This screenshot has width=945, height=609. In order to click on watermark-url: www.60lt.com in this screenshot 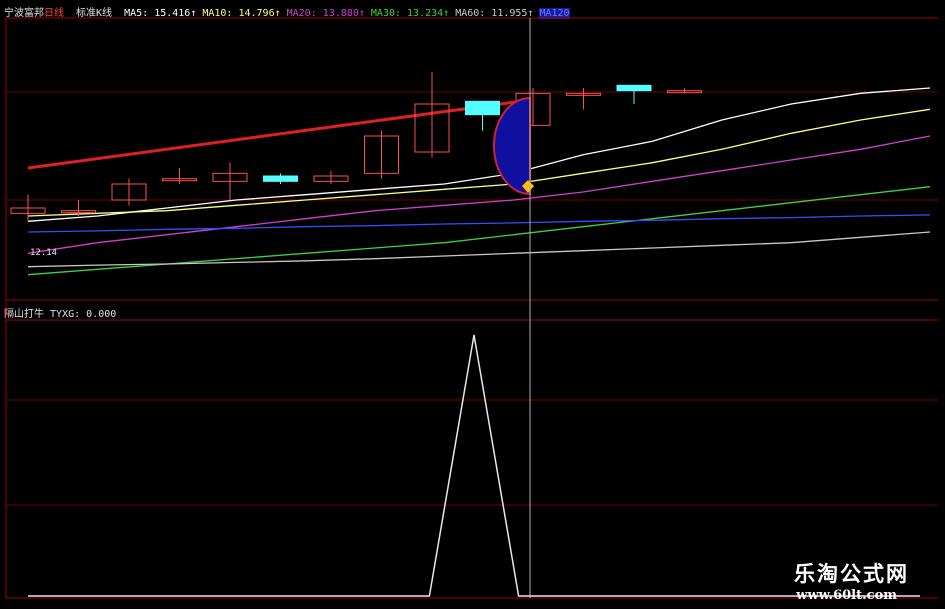, I will do `click(846, 595)`.